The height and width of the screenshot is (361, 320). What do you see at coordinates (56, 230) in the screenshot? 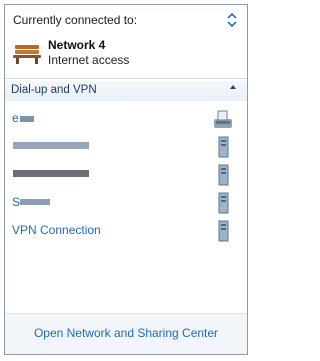
I see `connection-label: VPN Connection` at bounding box center [56, 230].